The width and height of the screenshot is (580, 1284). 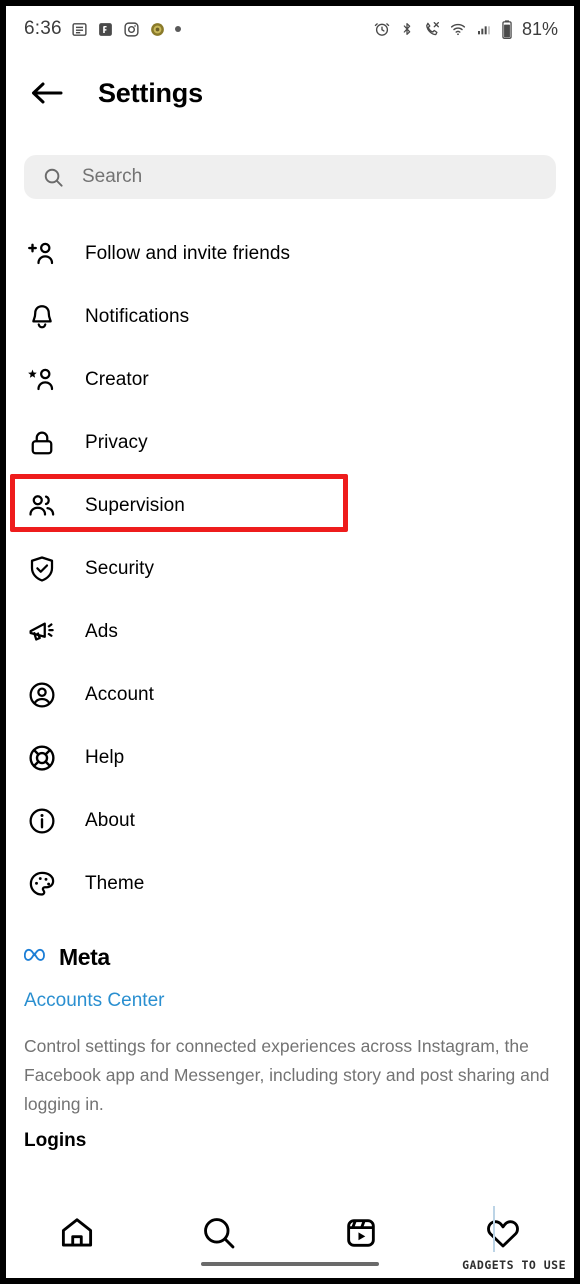 I want to click on people-icon, so click(x=42, y=506).